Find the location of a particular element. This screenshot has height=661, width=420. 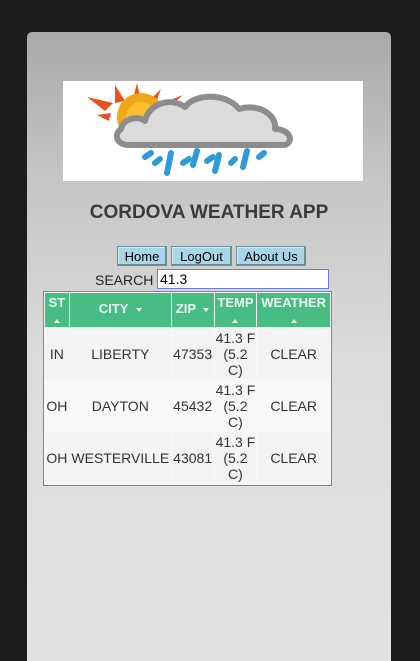

search-input is located at coordinates (243, 279).